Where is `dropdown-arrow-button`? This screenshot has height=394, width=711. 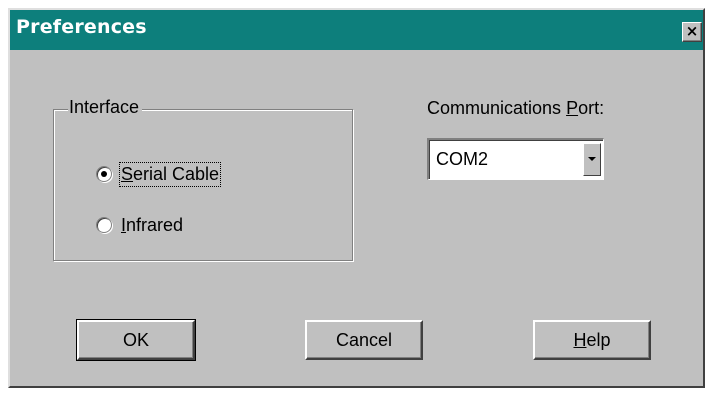 dropdown-arrow-button is located at coordinates (592, 159).